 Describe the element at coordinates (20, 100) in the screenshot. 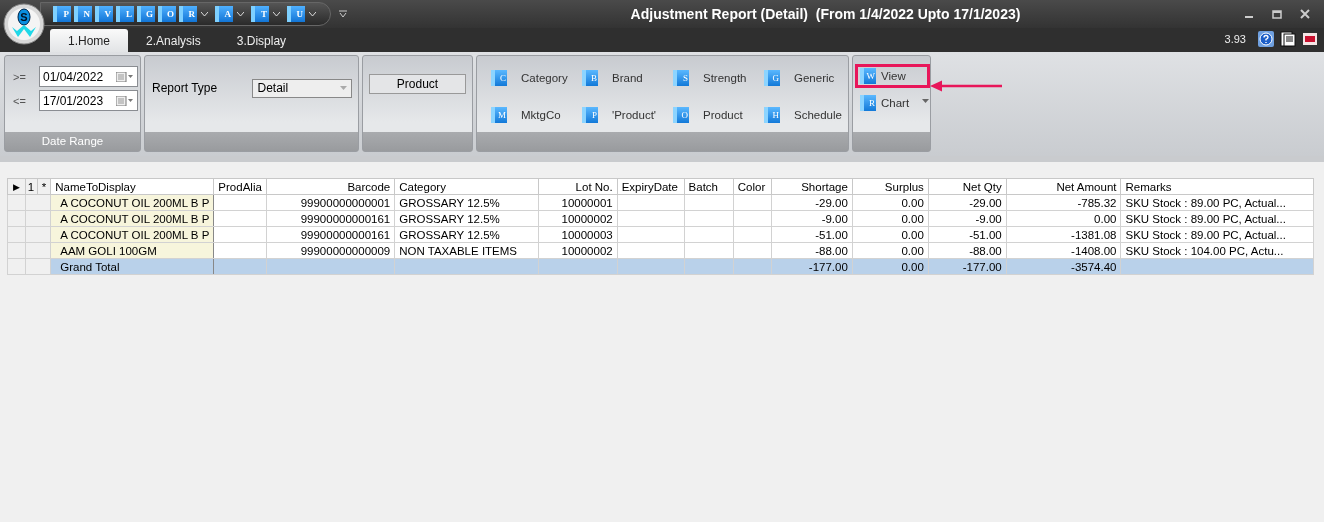

I see `operator-label: <=` at that location.